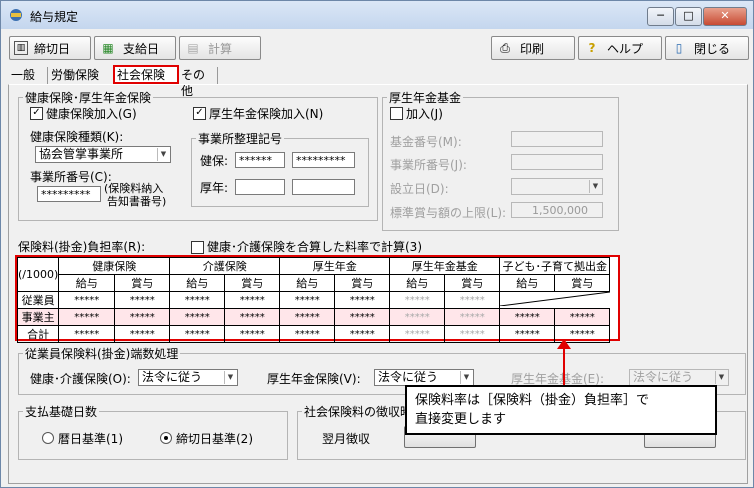 This screenshot has height=488, width=754. I want to click on combined-rate-checkbox, so click(197, 247).